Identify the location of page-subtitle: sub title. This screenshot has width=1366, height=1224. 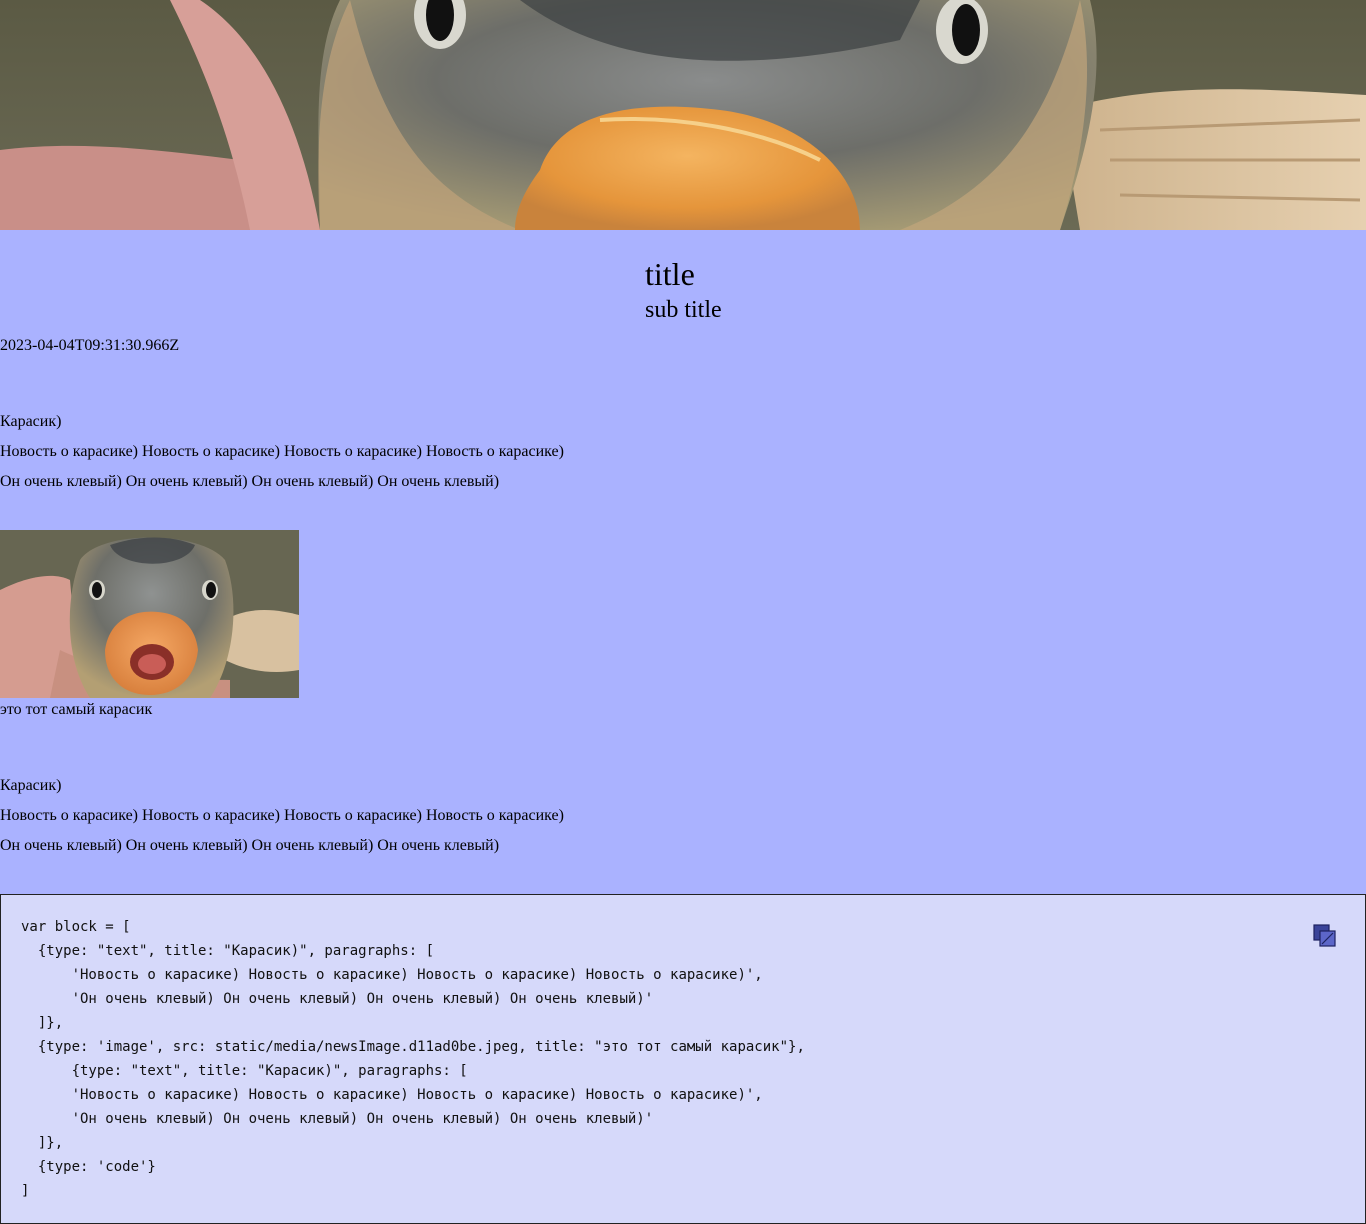
(683, 310).